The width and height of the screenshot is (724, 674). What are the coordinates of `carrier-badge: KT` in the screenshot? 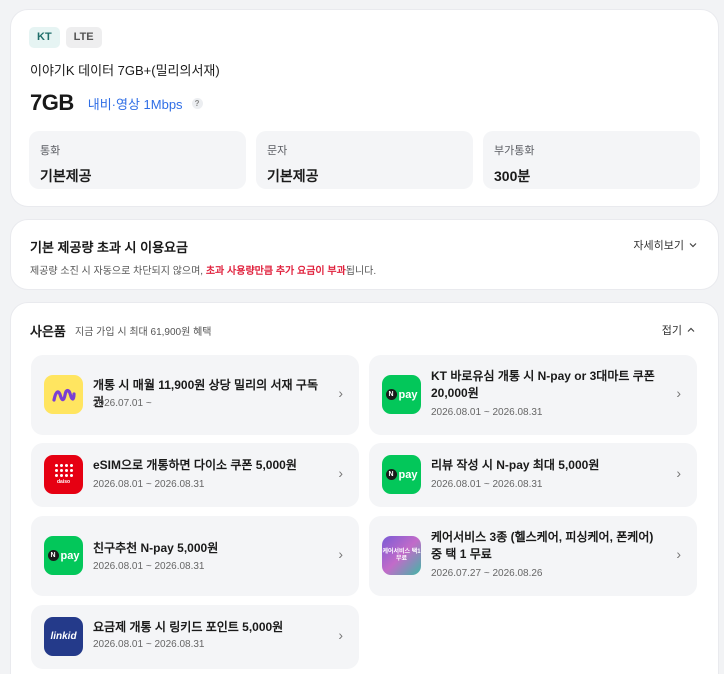 It's located at (44, 37).